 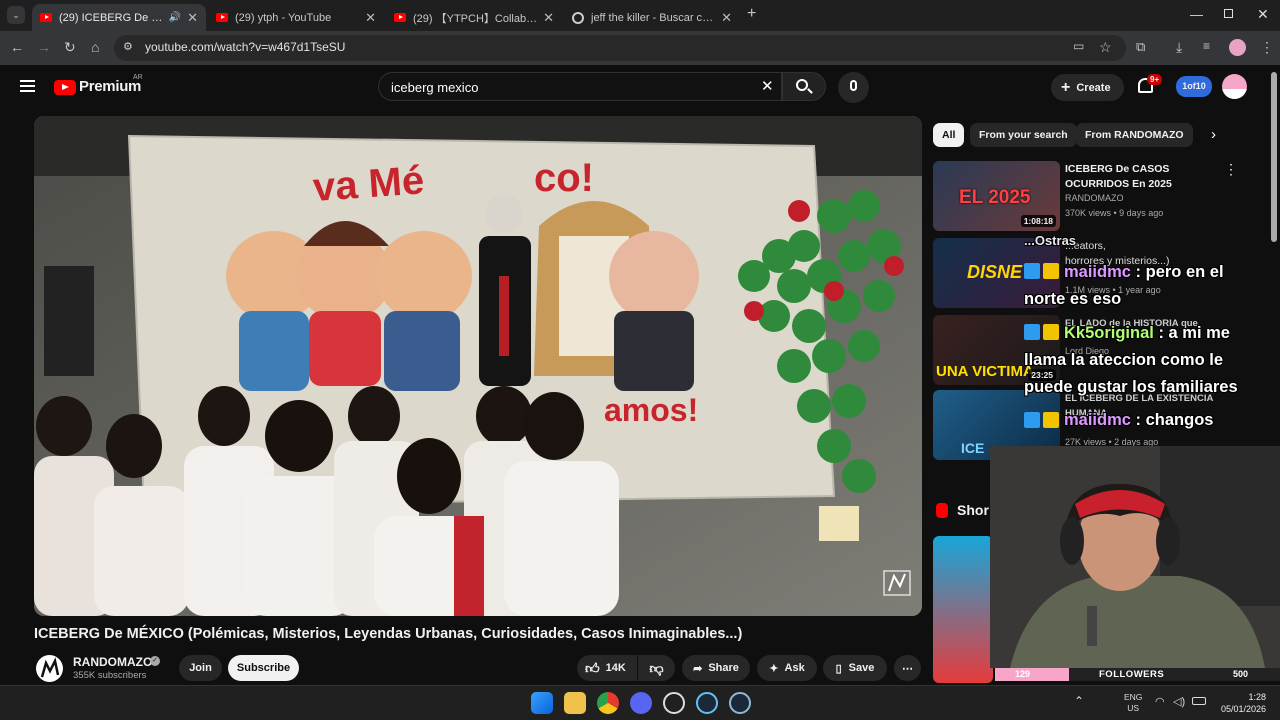 What do you see at coordinates (49, 668) in the screenshot?
I see `channel-avatar` at bounding box center [49, 668].